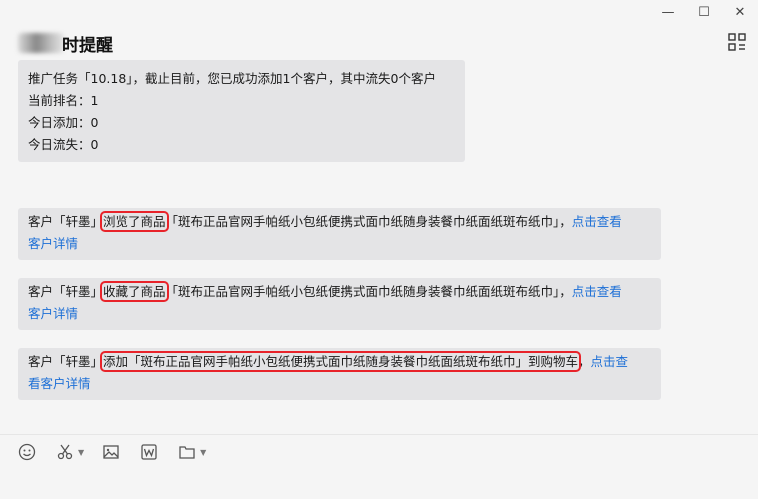 The width and height of the screenshot is (758, 499). What do you see at coordinates (610, 361) in the screenshot?
I see `view-link: 点击查` at bounding box center [610, 361].